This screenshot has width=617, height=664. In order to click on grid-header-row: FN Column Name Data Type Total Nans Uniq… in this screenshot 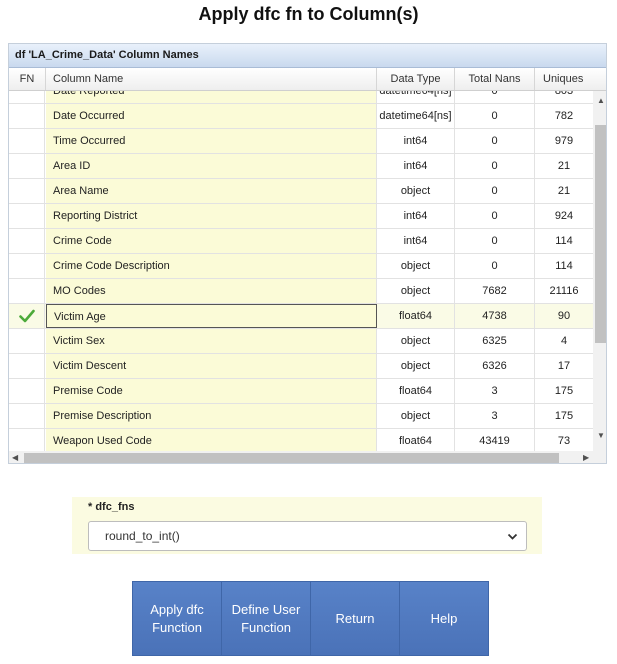, I will do `click(307, 79)`.